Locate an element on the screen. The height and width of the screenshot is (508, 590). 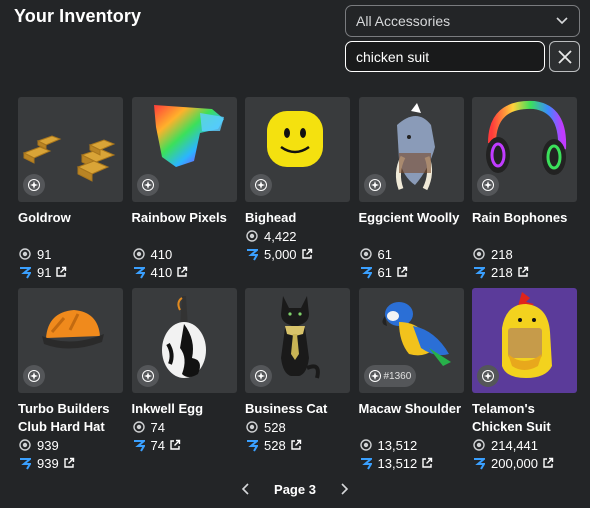
item-value-row: 218 is located at coordinates (524, 254).